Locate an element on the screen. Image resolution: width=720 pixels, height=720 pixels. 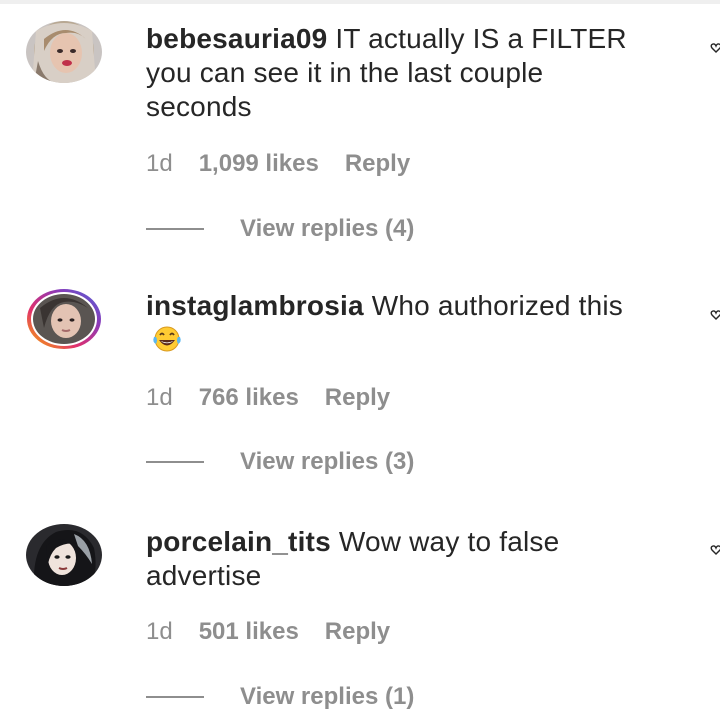
view-replies-button: View replies (1) is located at coordinates (280, 697).